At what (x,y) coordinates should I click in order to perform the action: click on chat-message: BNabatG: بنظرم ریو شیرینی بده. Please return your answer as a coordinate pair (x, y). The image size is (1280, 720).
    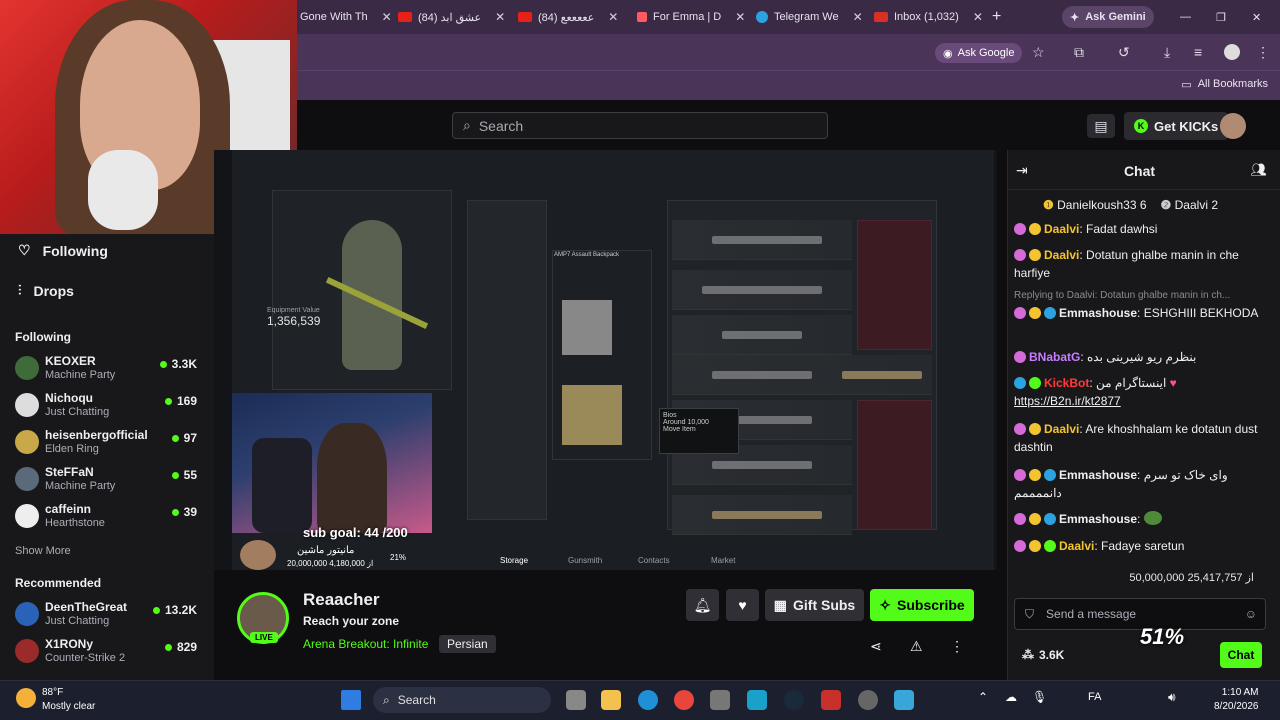
    Looking at the image, I should click on (1143, 357).